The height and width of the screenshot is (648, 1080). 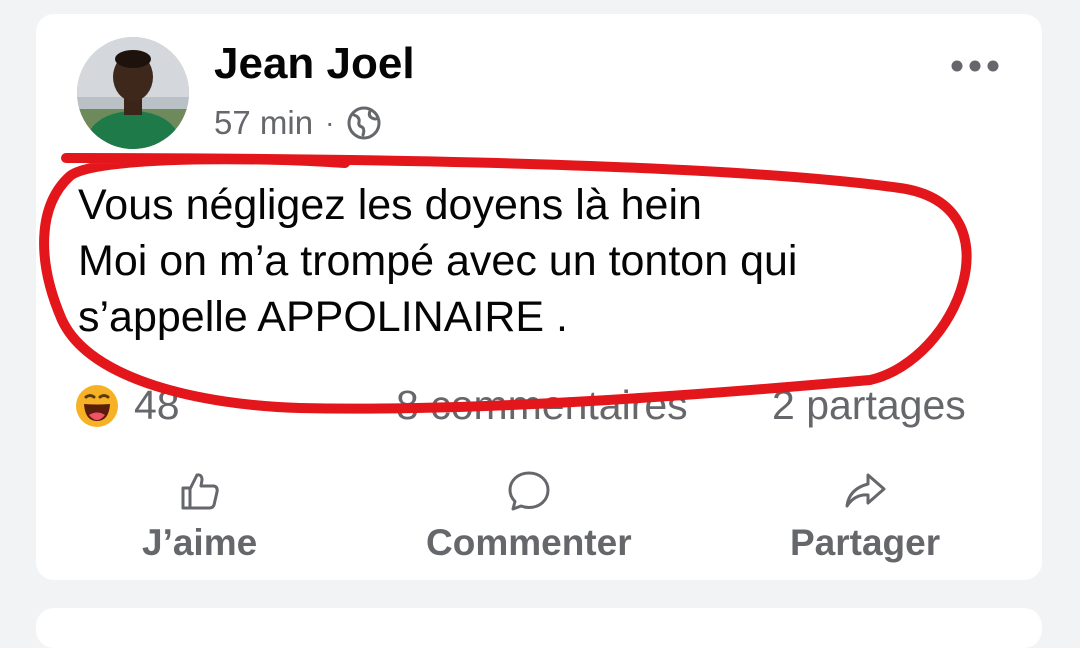 I want to click on share-arrow-icon, so click(x=865, y=490).